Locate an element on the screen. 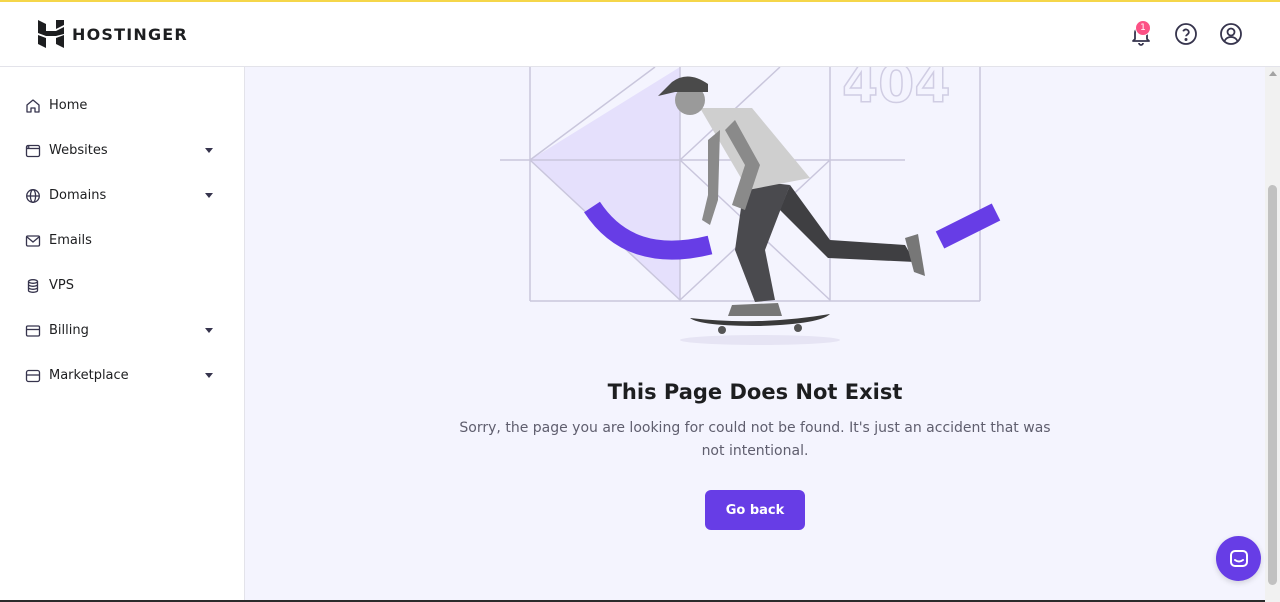 This screenshot has height=602, width=1280. sidebar-item-label: Home is located at coordinates (68, 105).